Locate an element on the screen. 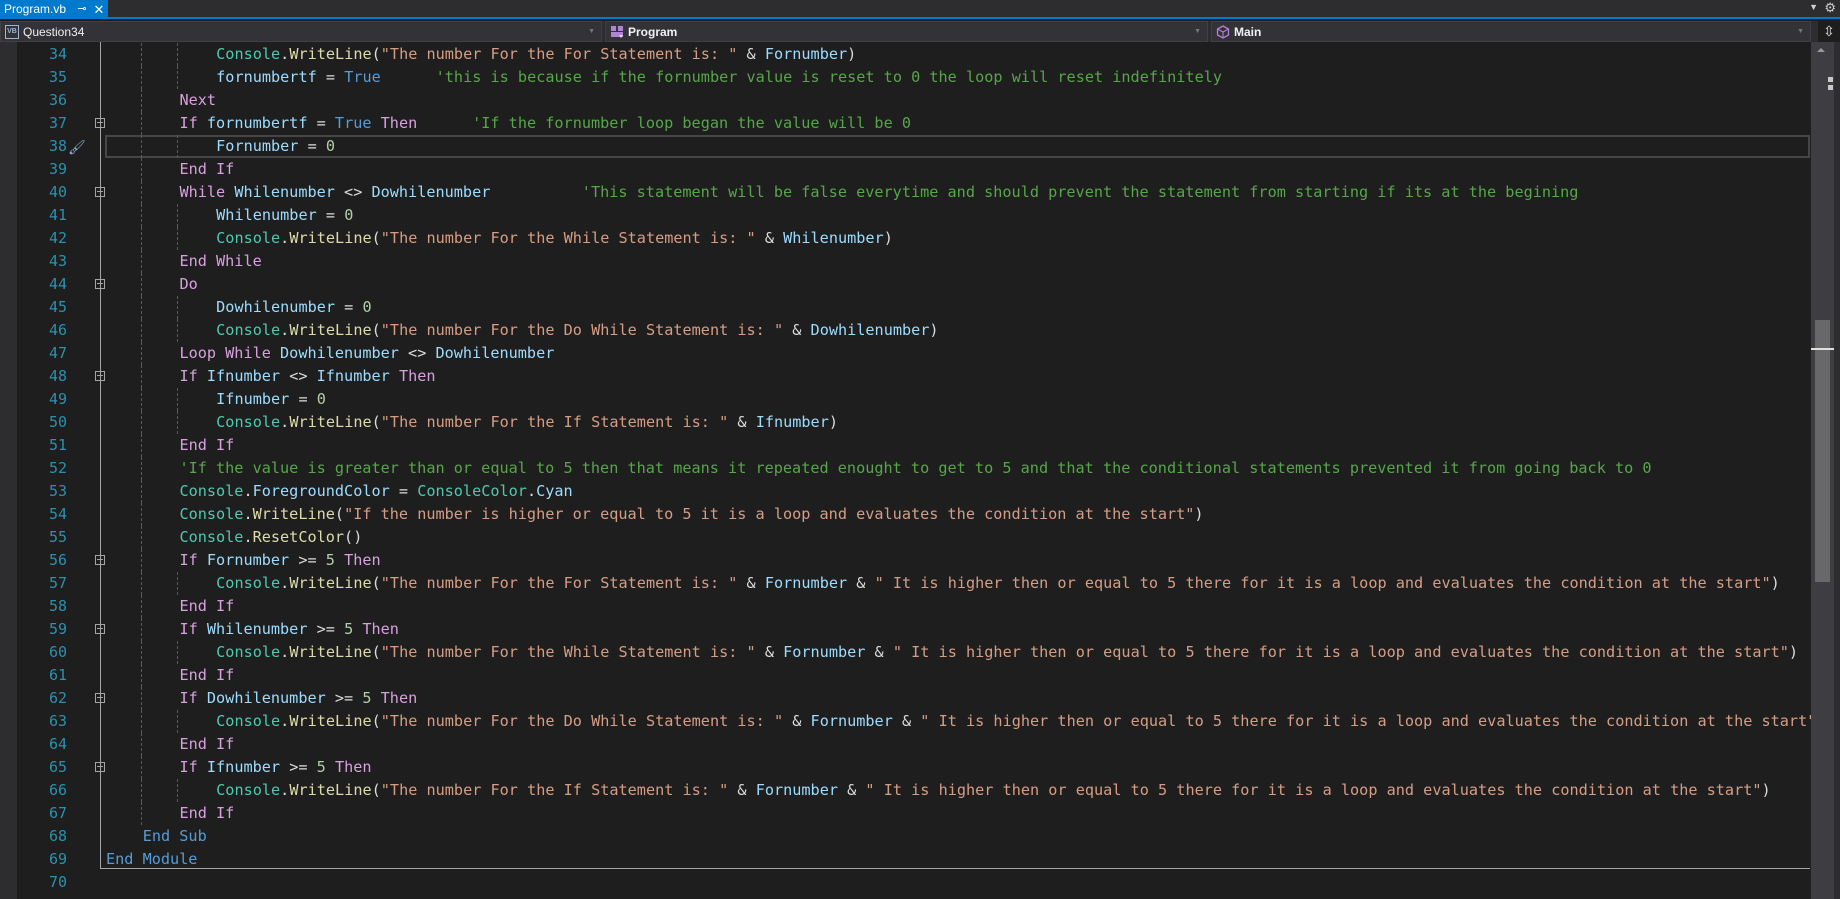 Image resolution: width=1840 pixels, height=899 pixels. tab-overflow-dropdown-icon: ▼ is located at coordinates (1813, 7).